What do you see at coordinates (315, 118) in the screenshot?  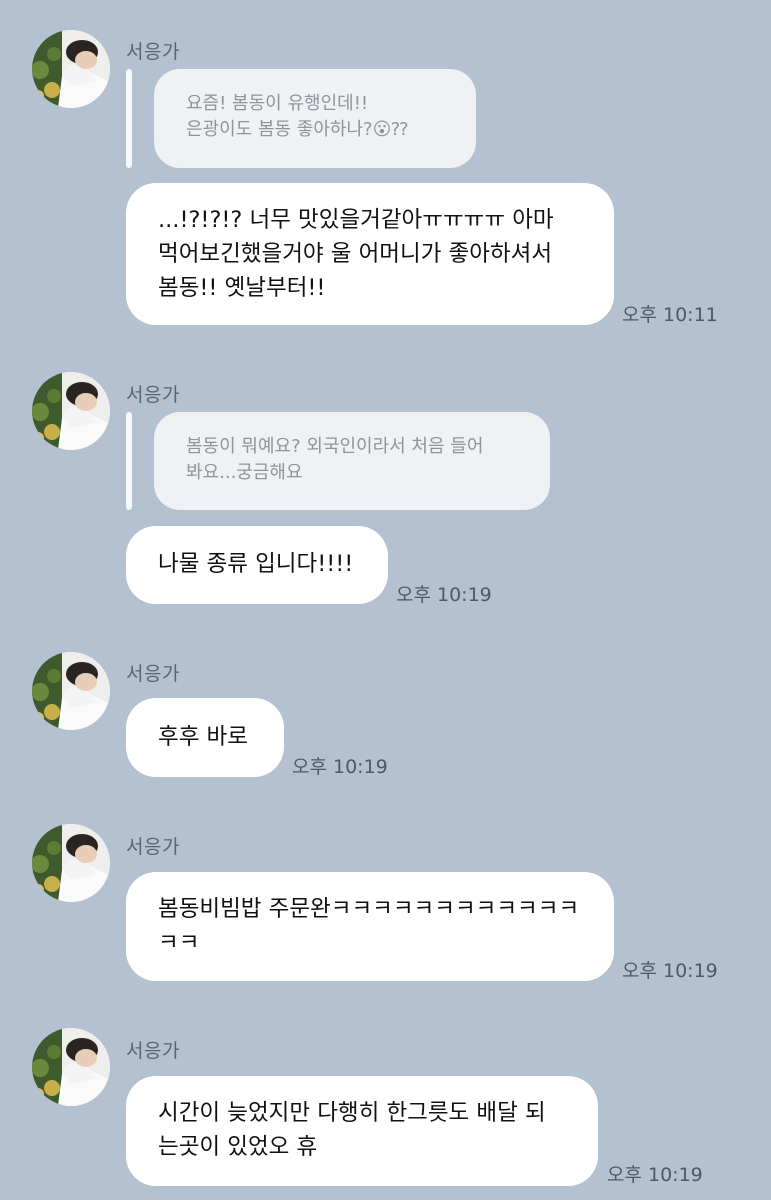 I see `quoted-message: 요즘! 봄동이 유행인데!! 은광이도 봄동 좋아하나?😮⁇` at bounding box center [315, 118].